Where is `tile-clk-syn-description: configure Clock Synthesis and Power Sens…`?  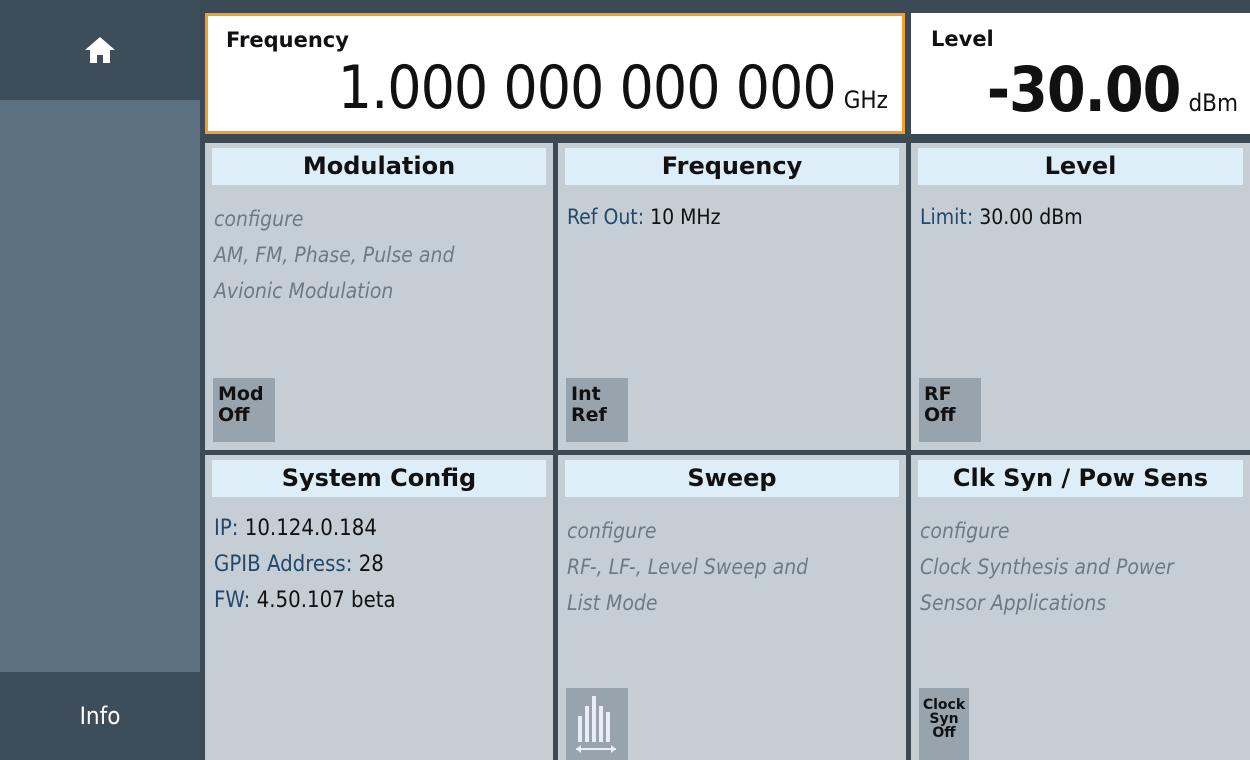 tile-clk-syn-description: configure Clock Synthesis and Power Sens… is located at coordinates (1082, 567).